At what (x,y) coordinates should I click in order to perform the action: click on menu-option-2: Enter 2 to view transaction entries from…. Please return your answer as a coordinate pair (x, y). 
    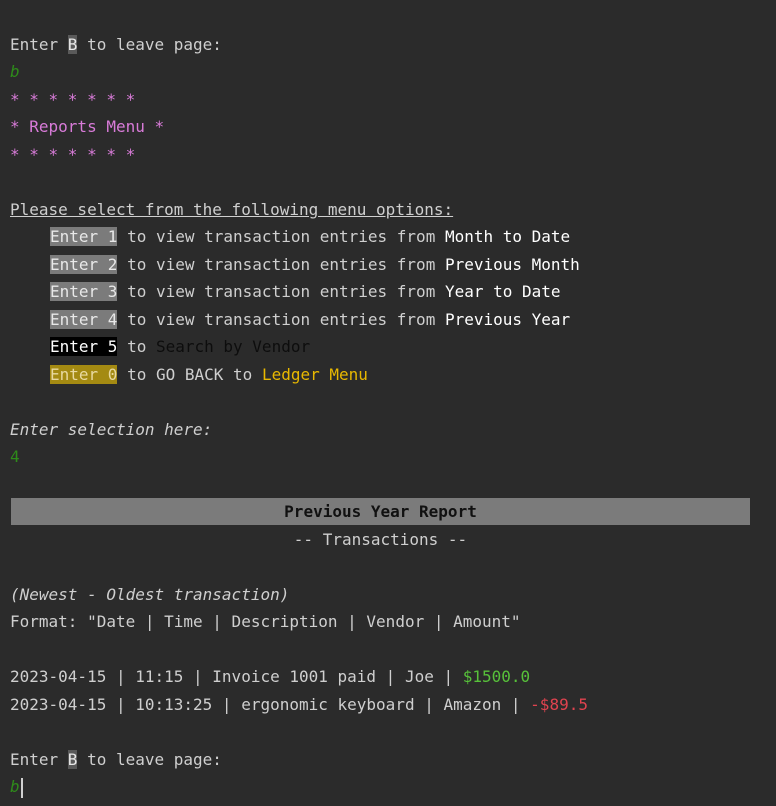
    Looking at the image, I should click on (315, 264).